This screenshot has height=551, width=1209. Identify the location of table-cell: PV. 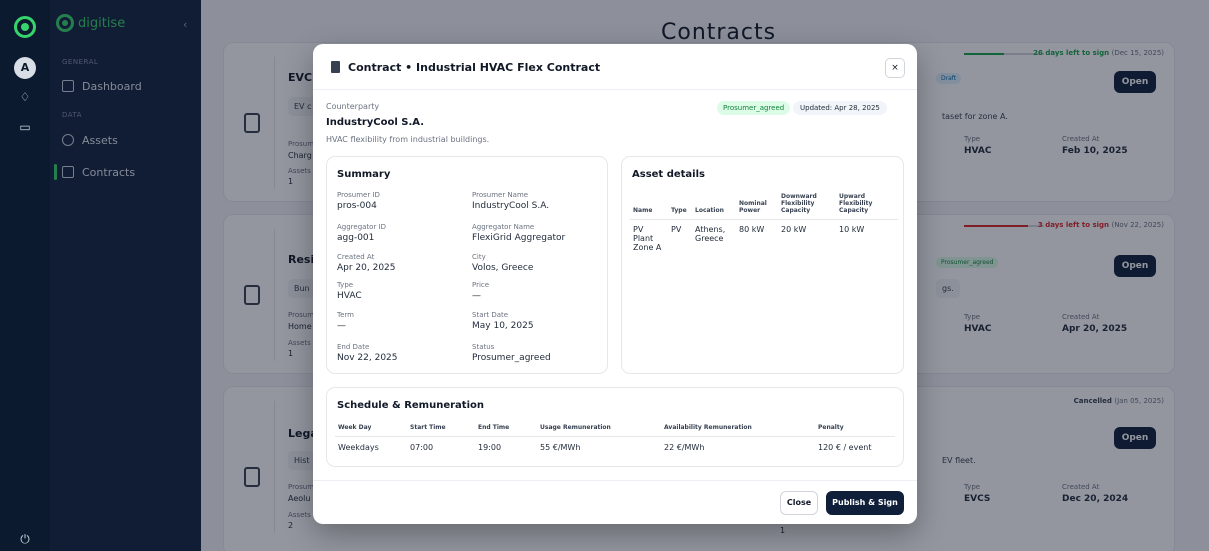
(676, 229).